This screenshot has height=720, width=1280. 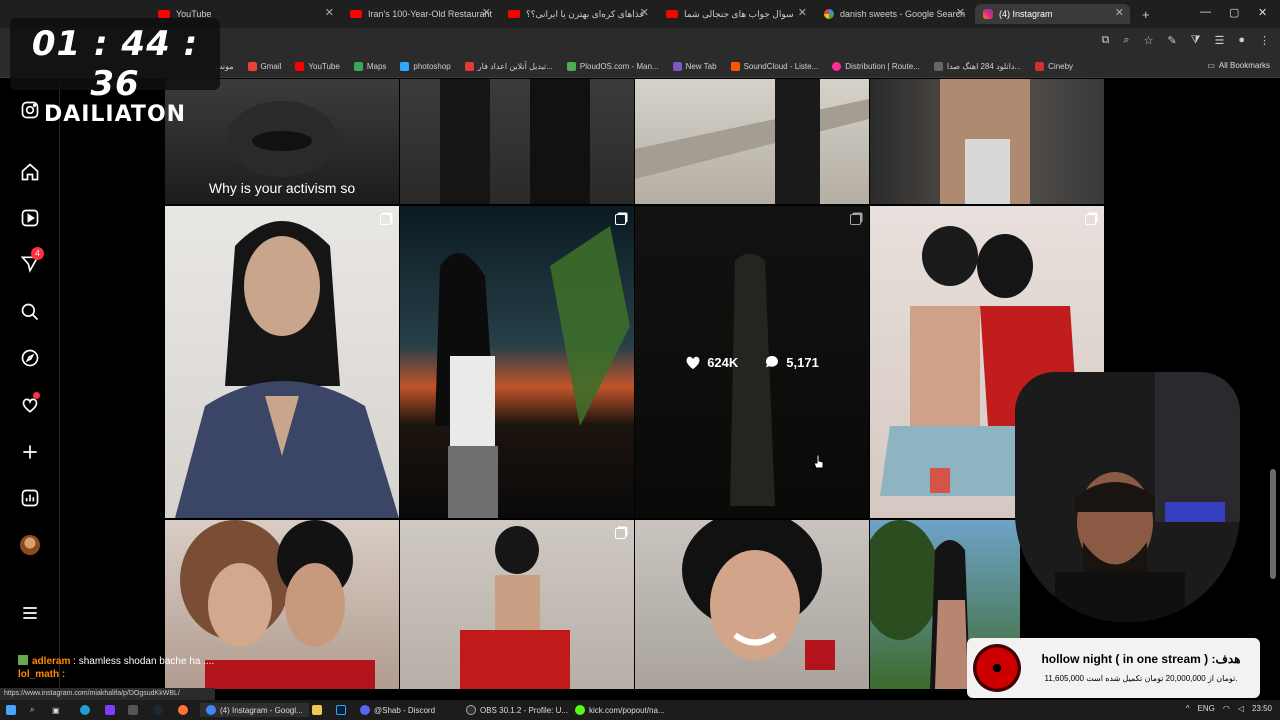 I want to click on tab-questions: سوال جواب های جنجالی شما ✕, so click(x=735, y=14).